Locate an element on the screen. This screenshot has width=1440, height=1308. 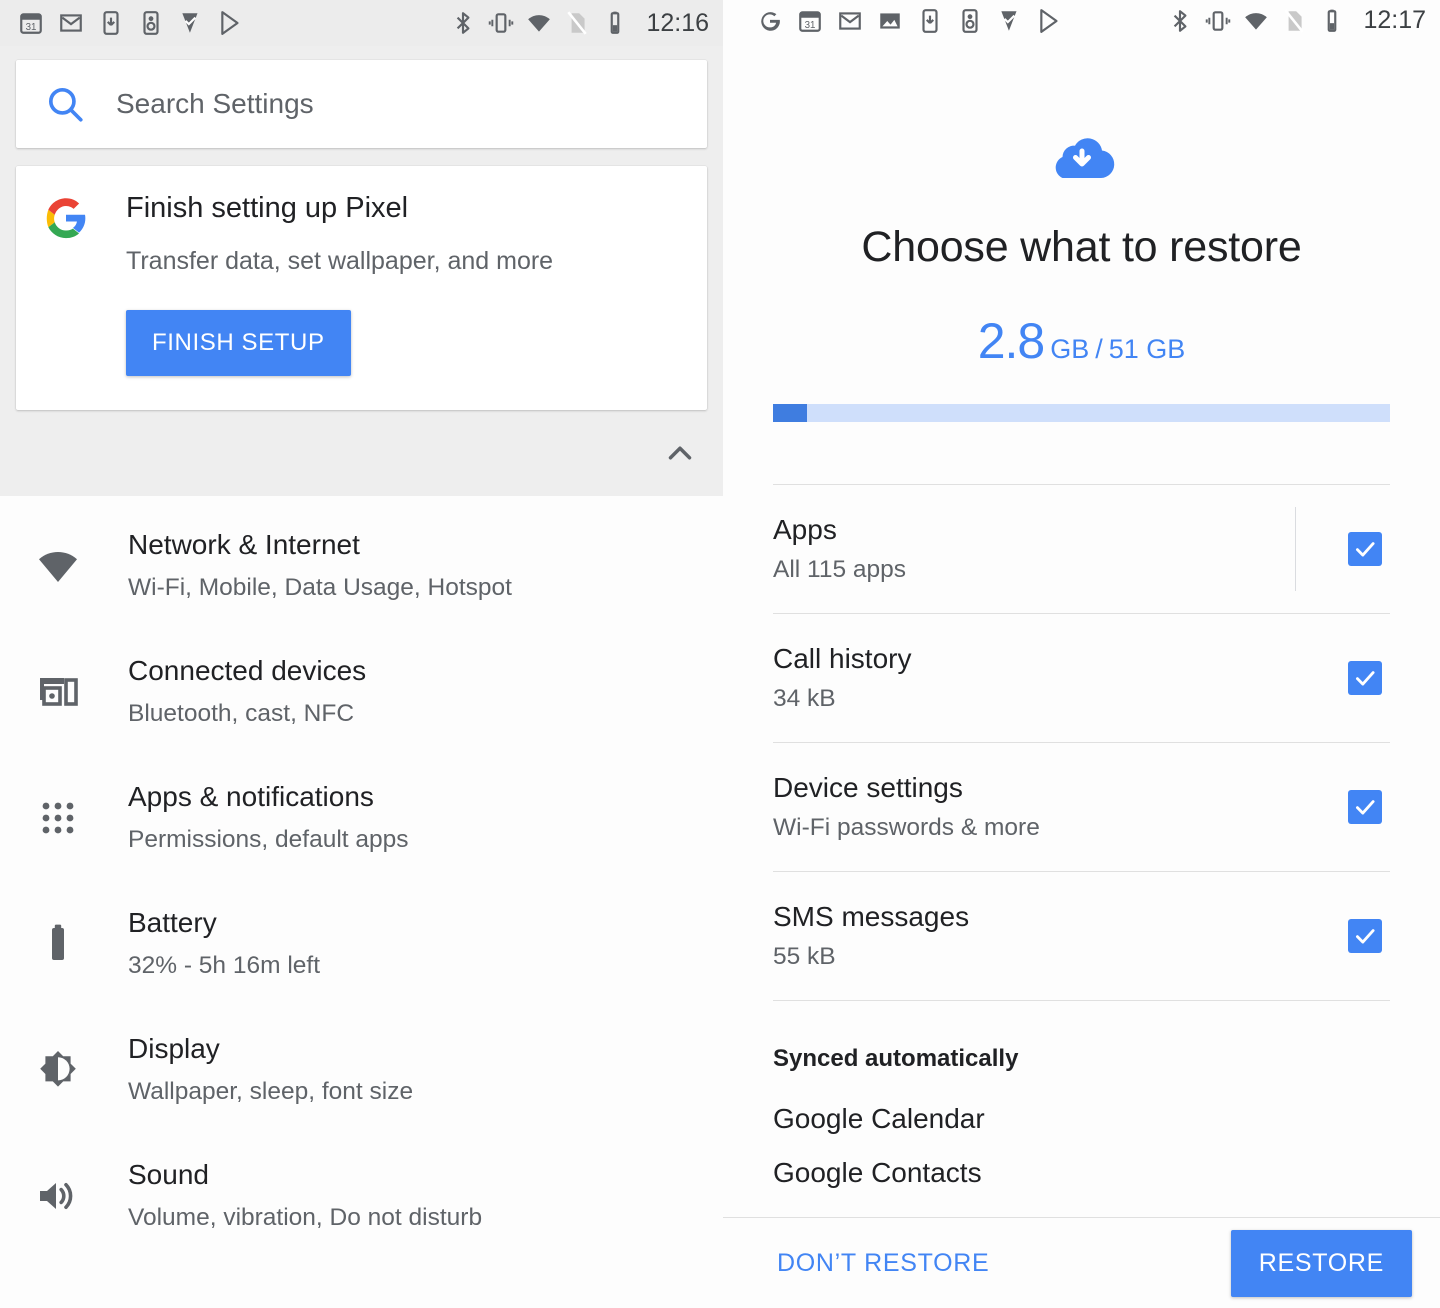
apps-grid-icon is located at coordinates (58, 818).